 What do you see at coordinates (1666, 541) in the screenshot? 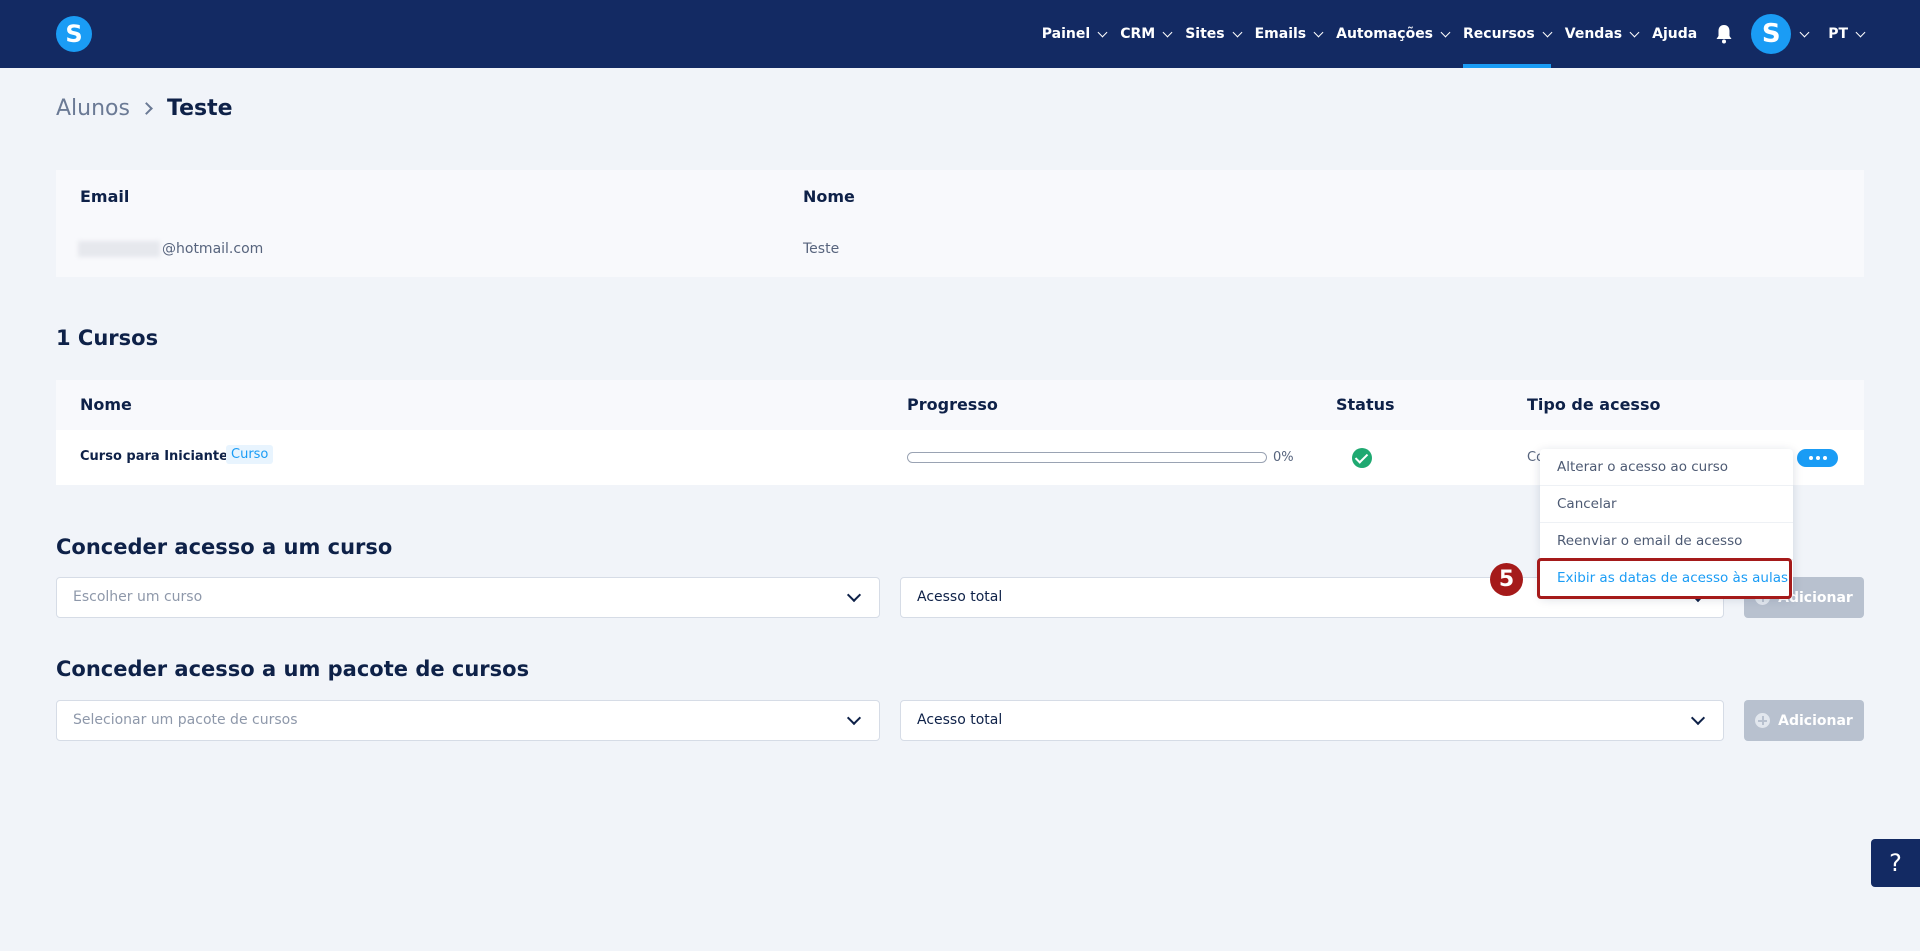
I see `menu-item-resend-email: Reenviar o email de acesso` at bounding box center [1666, 541].